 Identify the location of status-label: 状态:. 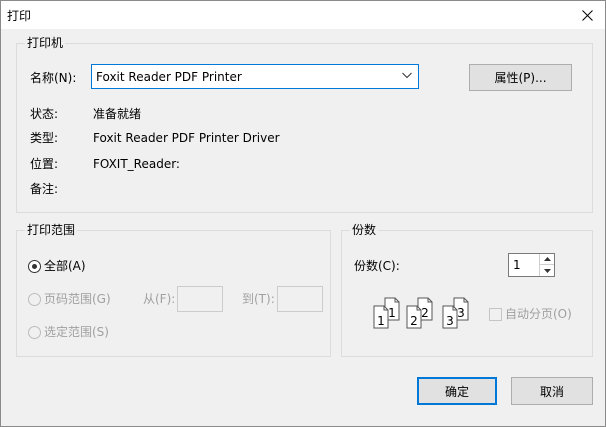
(44, 114).